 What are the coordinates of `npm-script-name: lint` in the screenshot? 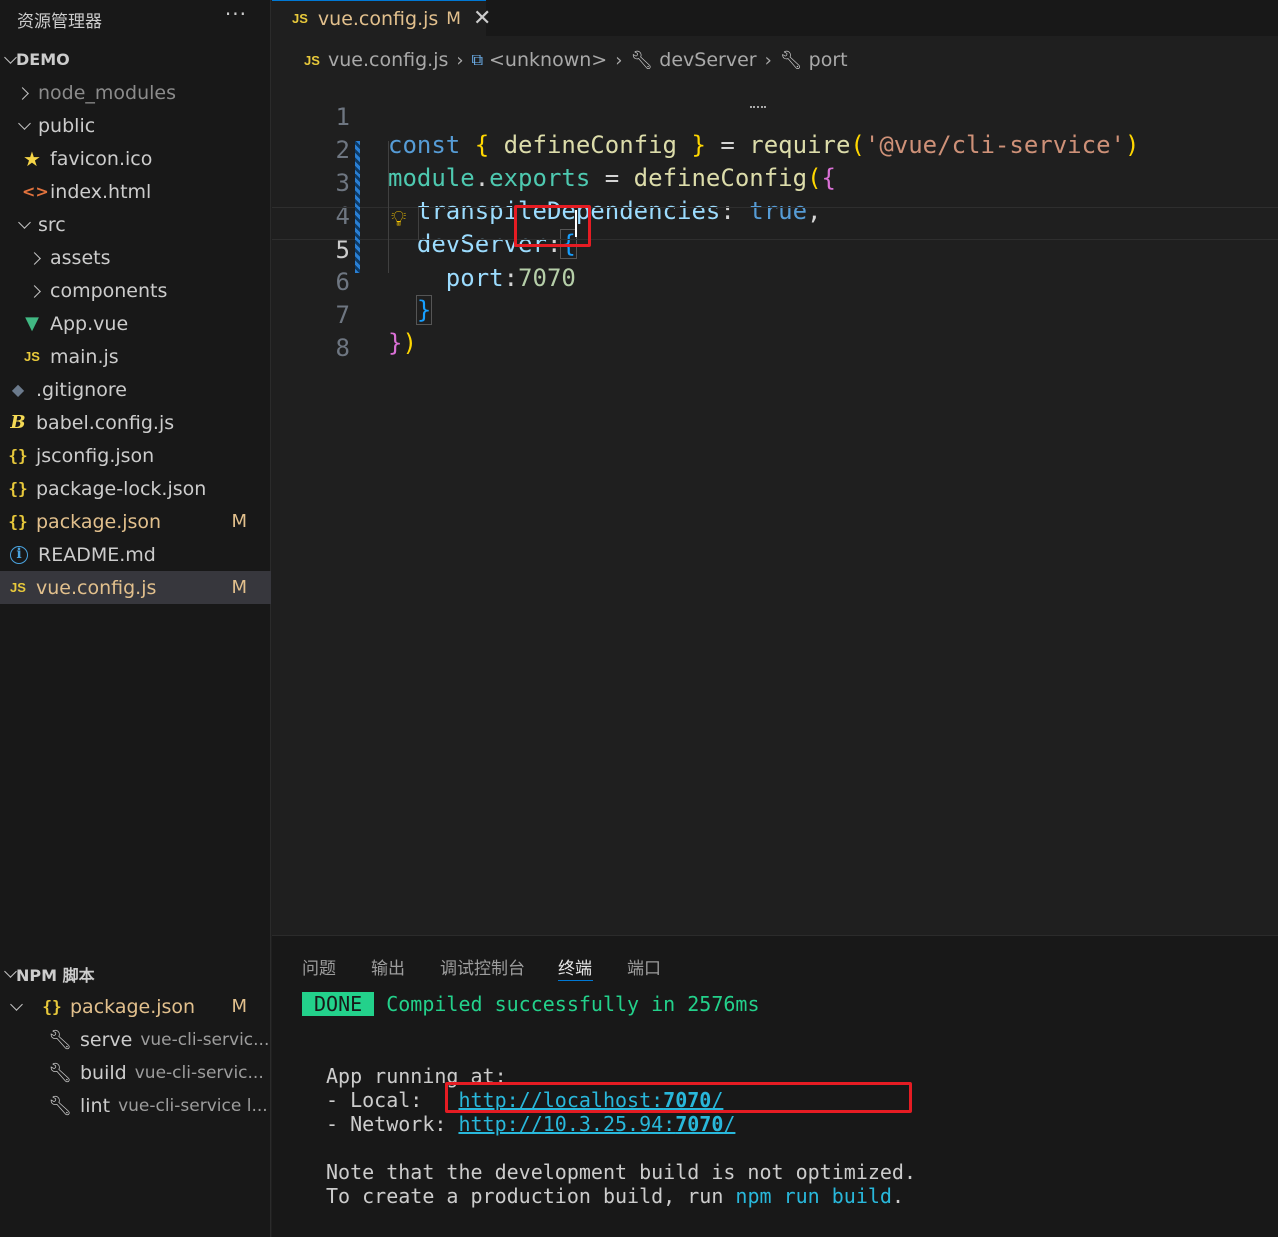 It's located at (95, 1105).